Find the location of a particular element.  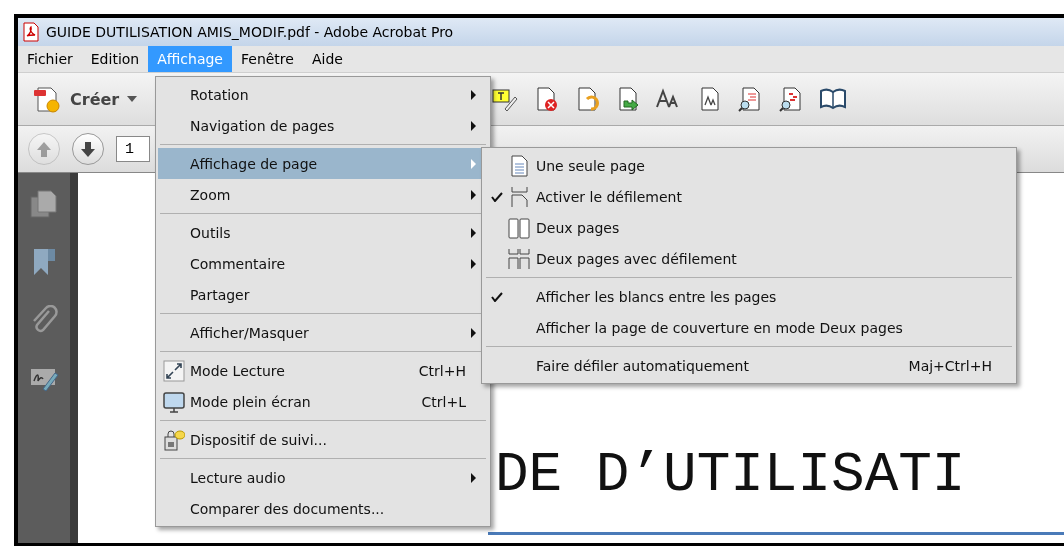

menu-item: Activer le défilement is located at coordinates (749, 196).